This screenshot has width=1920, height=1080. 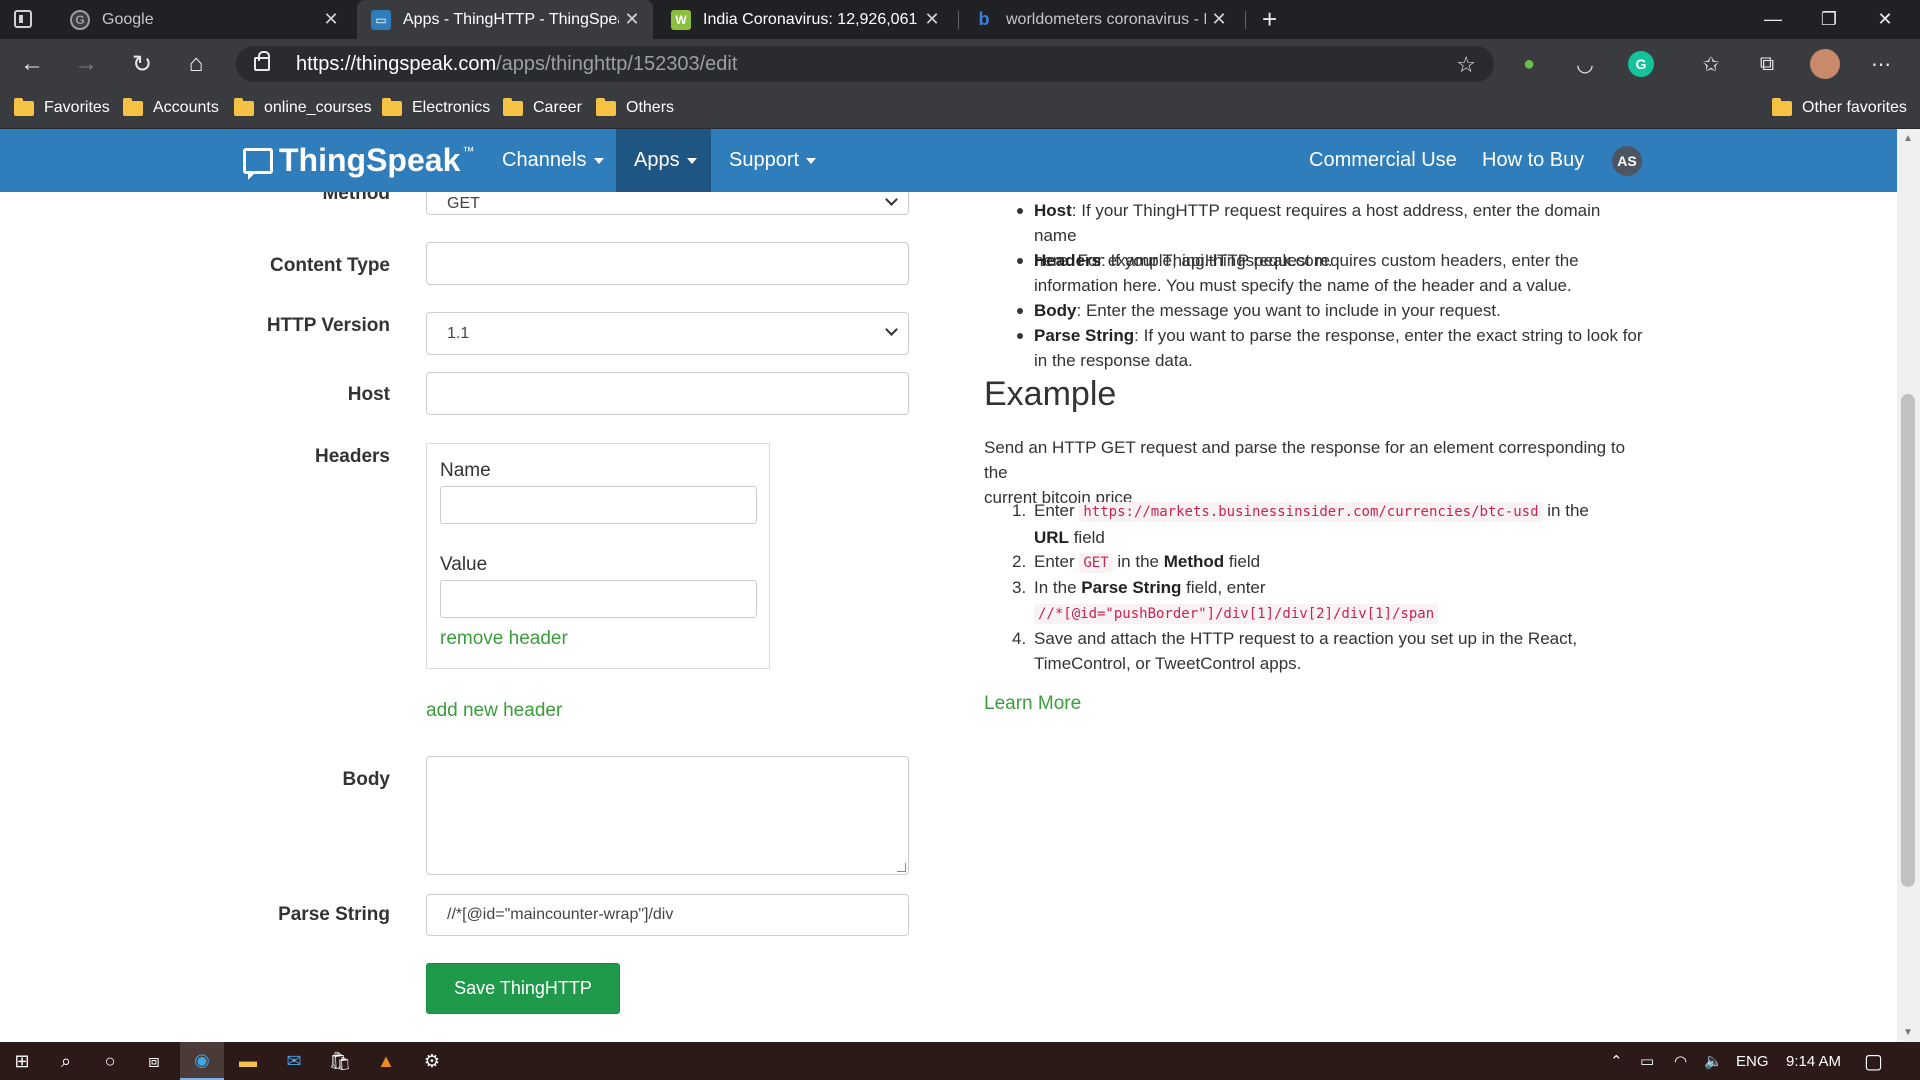 I want to click on header-name-input, so click(x=598, y=505).